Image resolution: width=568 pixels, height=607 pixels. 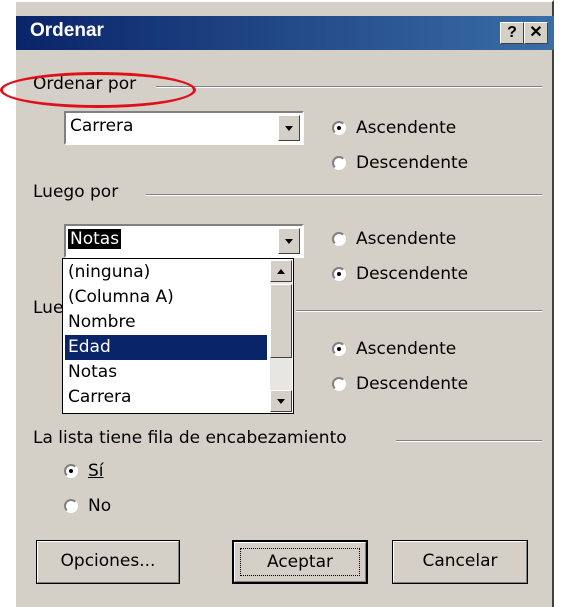 I want to click on help-button: ?, so click(x=512, y=33).